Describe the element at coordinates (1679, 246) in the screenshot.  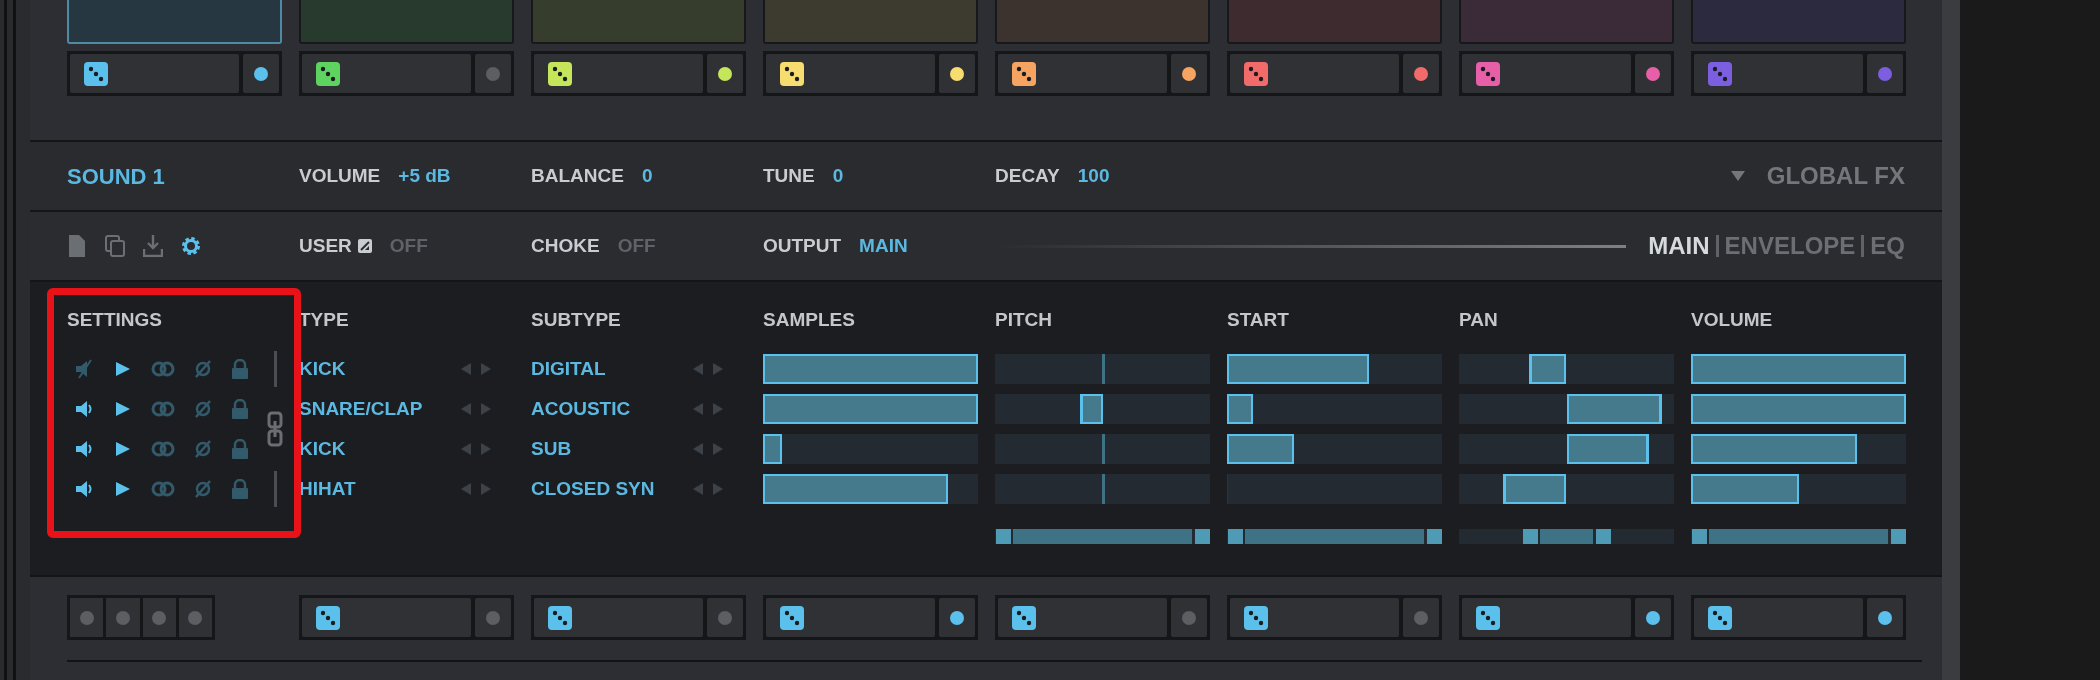
I see `tab: MAIN` at that location.